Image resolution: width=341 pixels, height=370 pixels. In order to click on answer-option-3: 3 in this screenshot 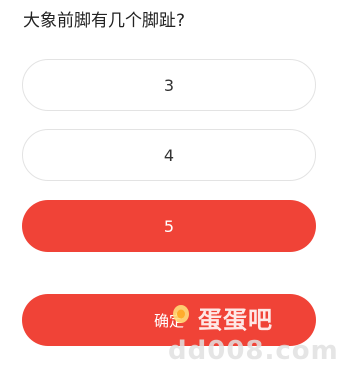, I will do `click(169, 85)`.